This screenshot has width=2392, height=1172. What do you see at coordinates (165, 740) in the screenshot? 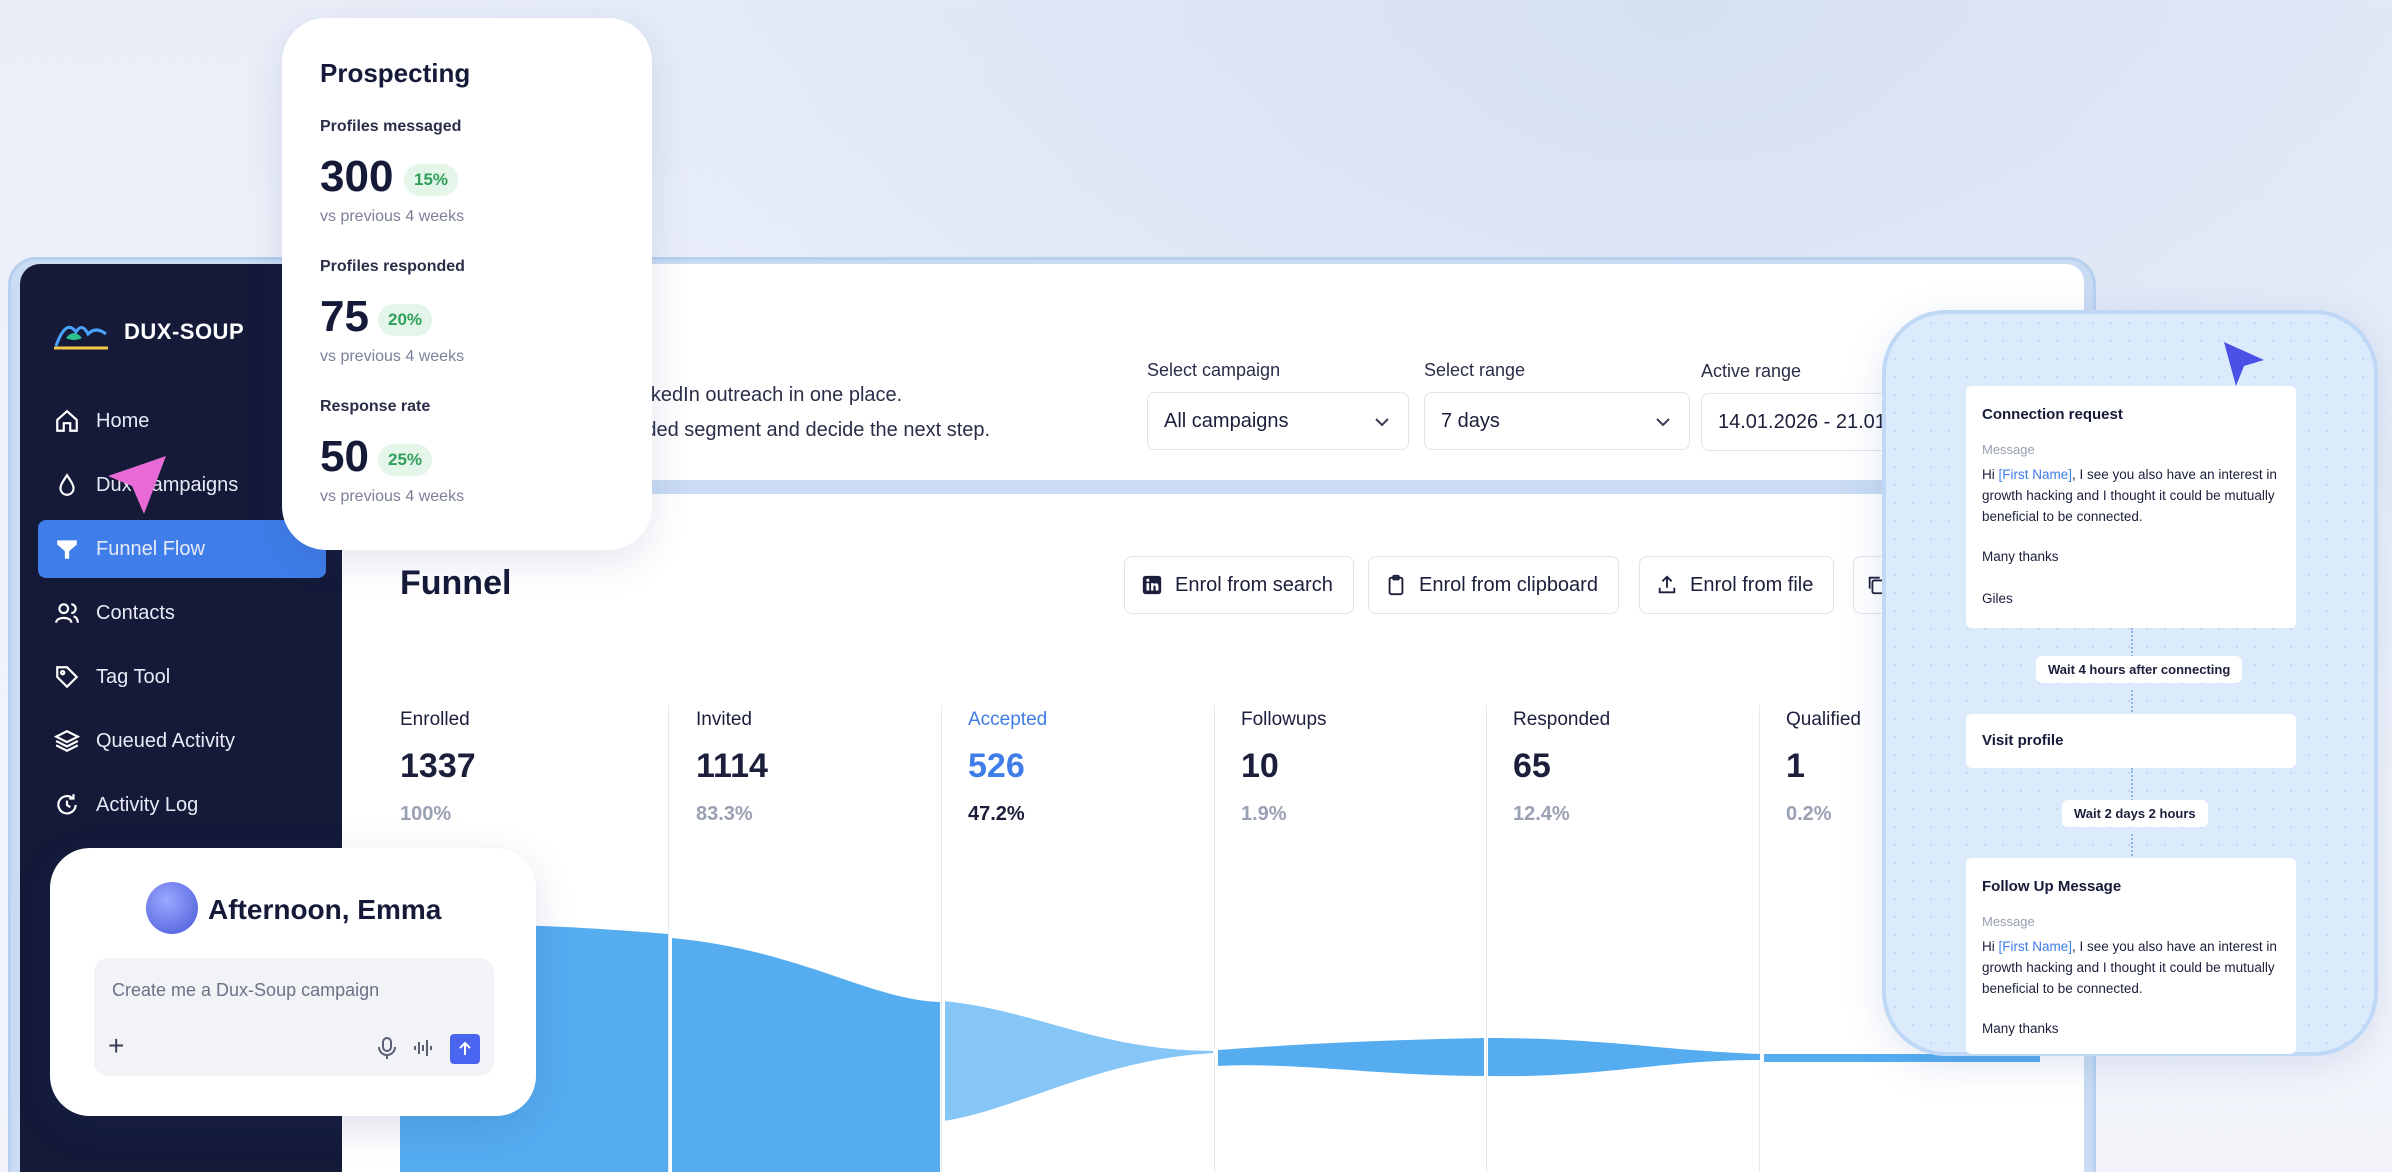
I see `sidebar-item-label: Queued Activity` at bounding box center [165, 740].